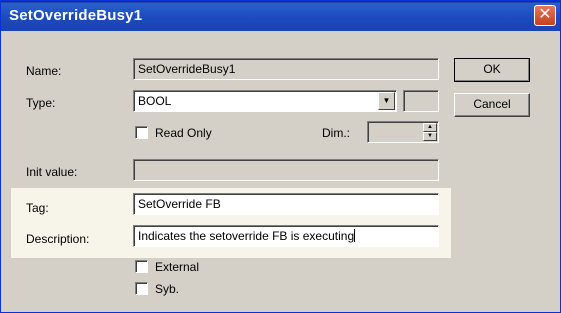 Image resolution: width=561 pixels, height=313 pixels. Describe the element at coordinates (76, 15) in the screenshot. I see `dialog-title: SetOverrideBusy1` at that location.